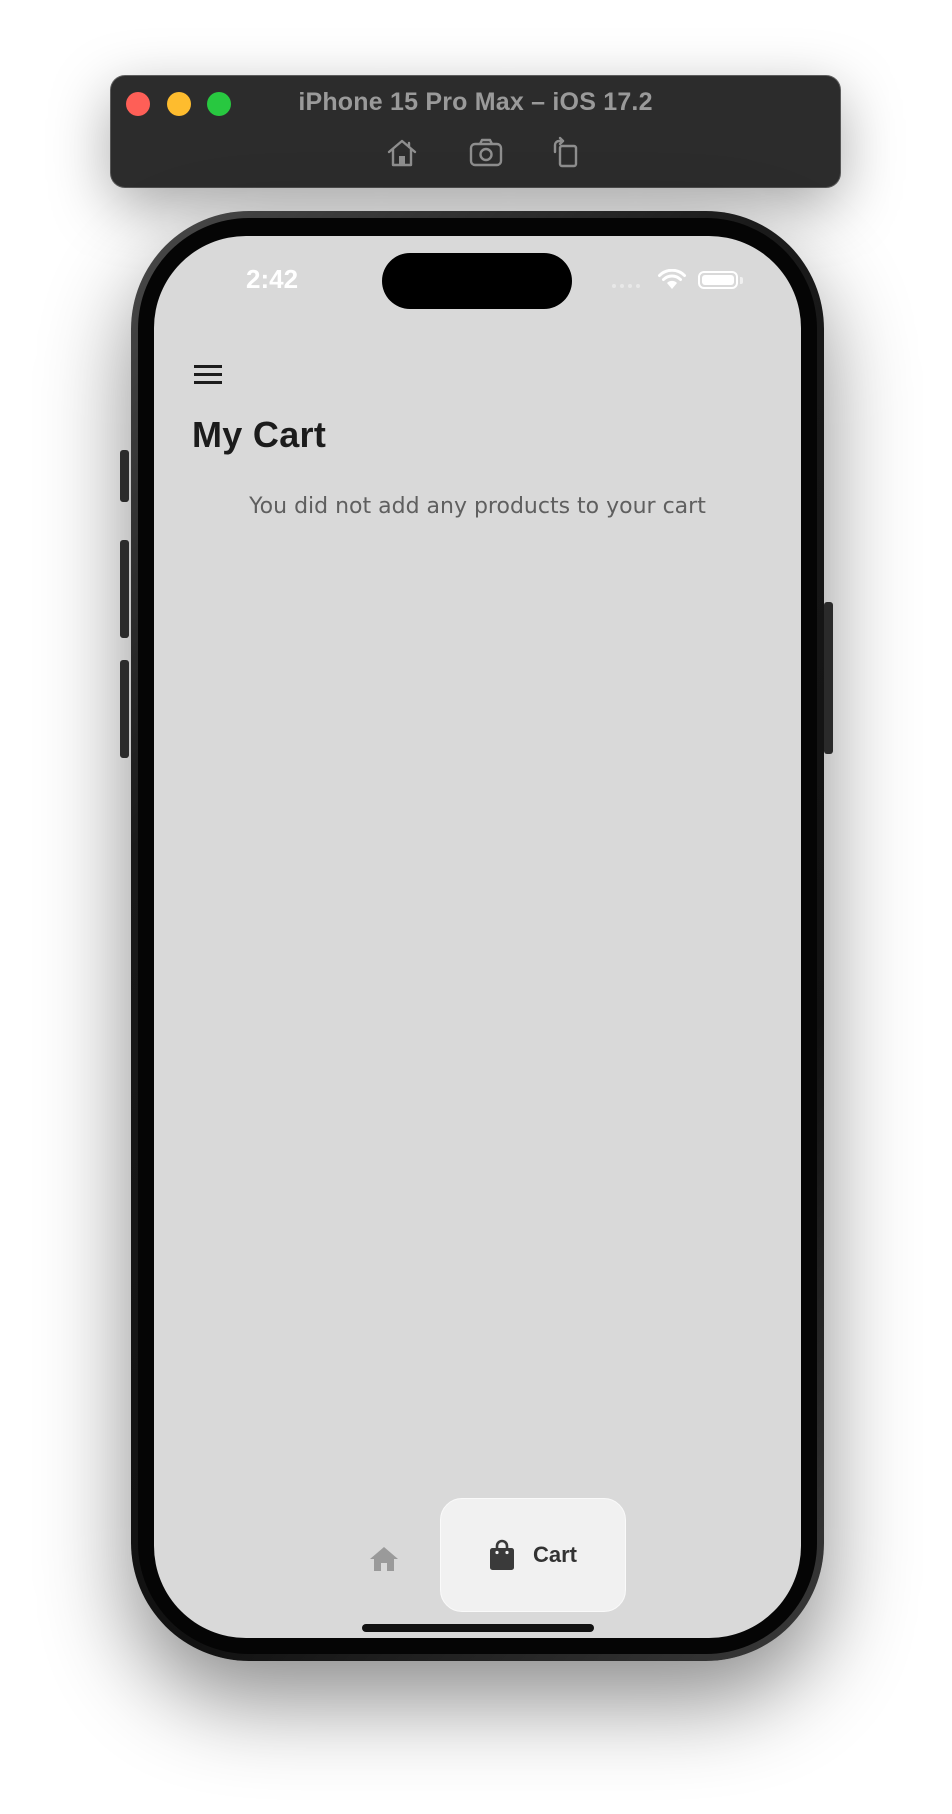 The width and height of the screenshot is (952, 1814). Describe the element at coordinates (124, 709) in the screenshot. I see `volume-down-button` at that location.